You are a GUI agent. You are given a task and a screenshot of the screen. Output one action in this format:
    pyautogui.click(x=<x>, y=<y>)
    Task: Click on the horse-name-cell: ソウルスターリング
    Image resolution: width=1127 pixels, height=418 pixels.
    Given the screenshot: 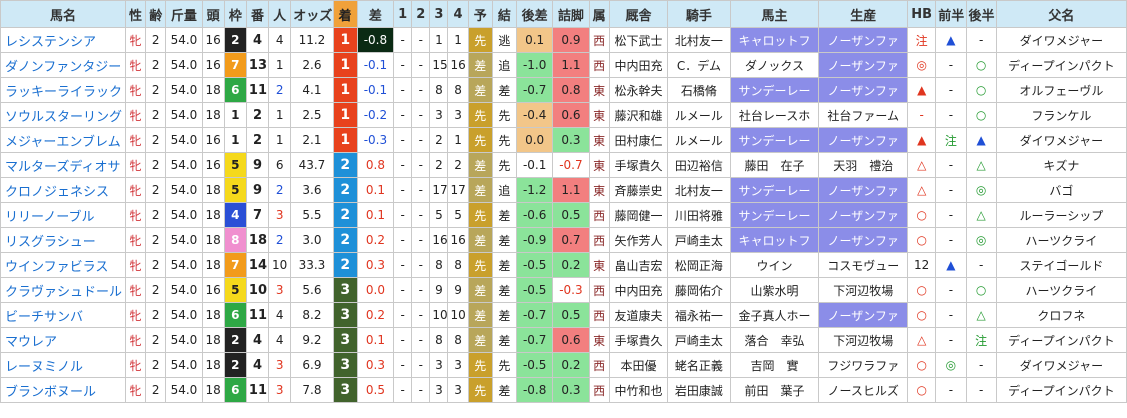 What is the action you would take?
    pyautogui.click(x=63, y=115)
    